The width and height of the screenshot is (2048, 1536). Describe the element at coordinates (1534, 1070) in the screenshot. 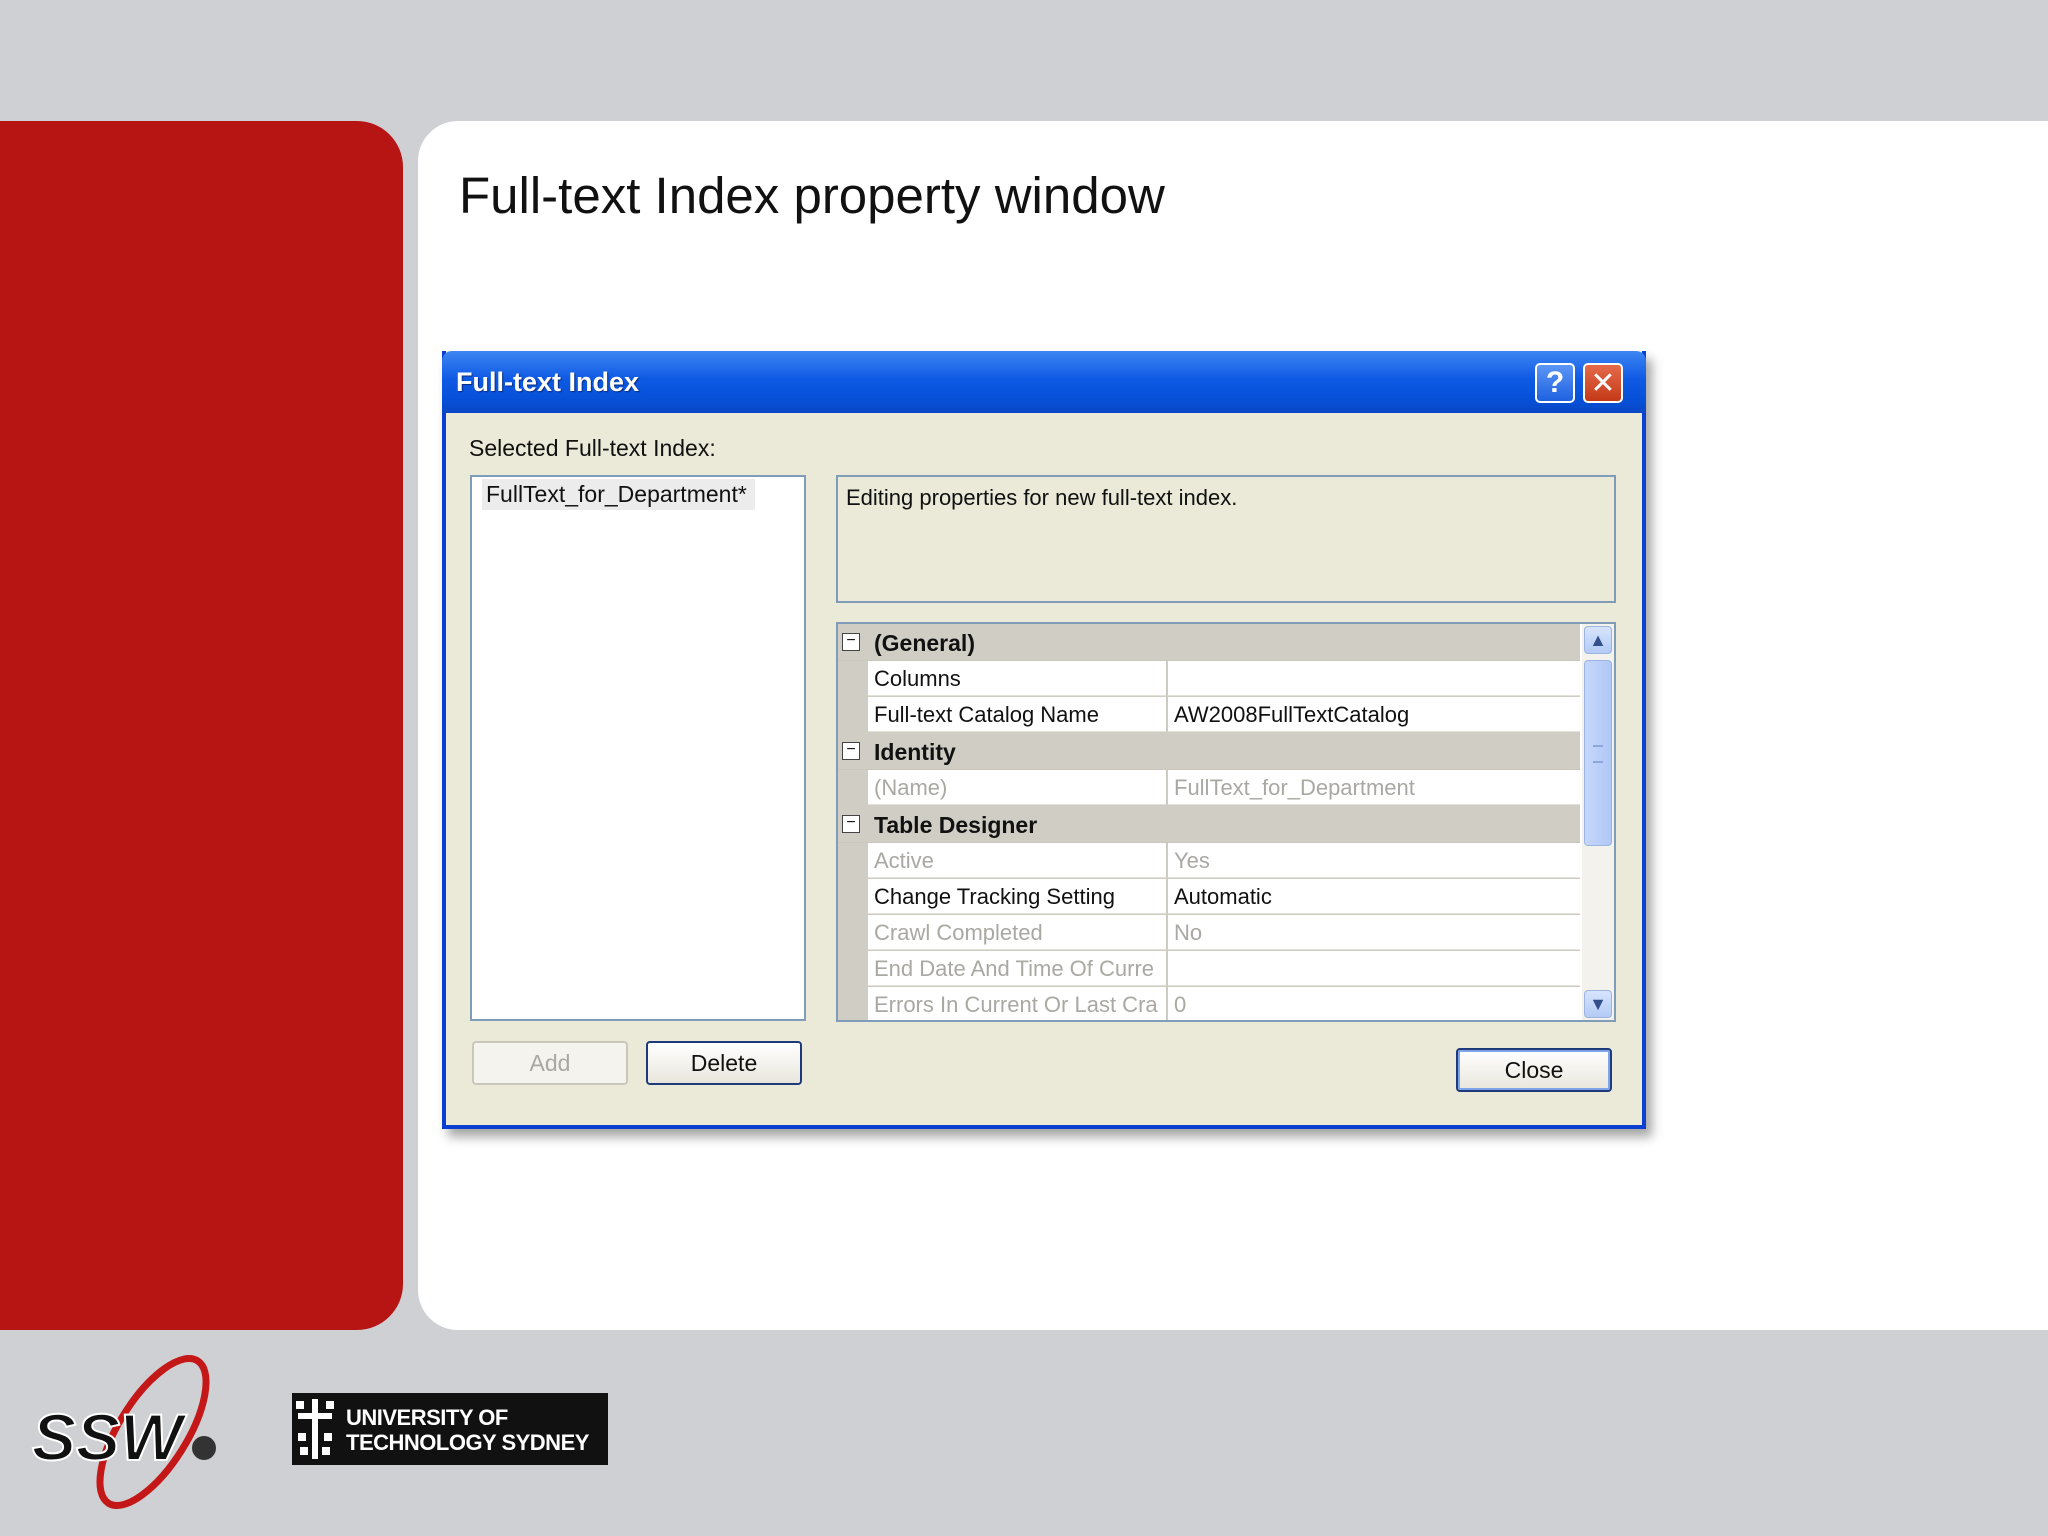

I see `close-button: Close` at that location.